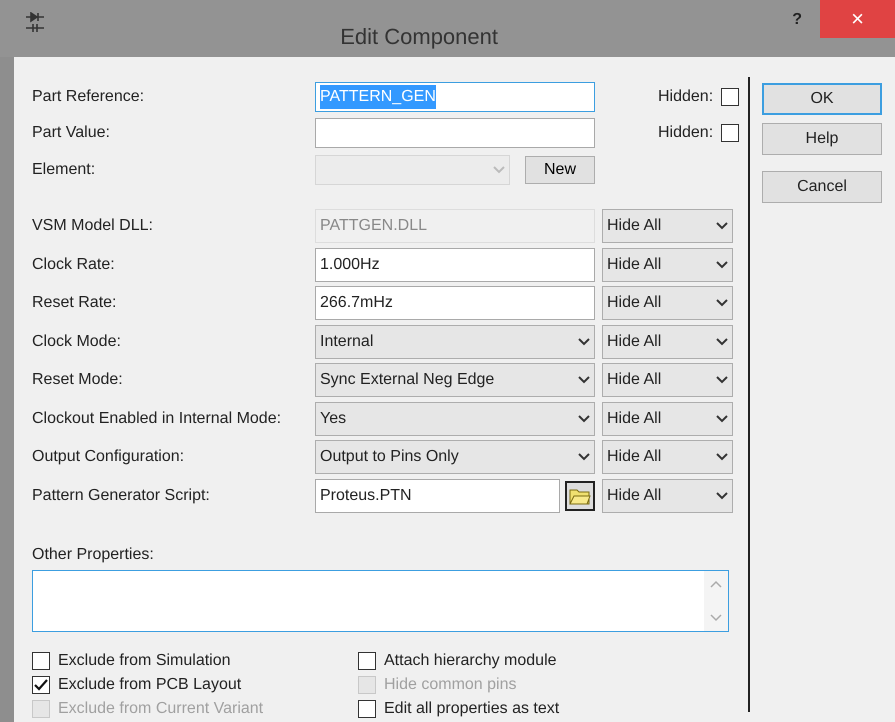  I want to click on text-field: 266.7mHz, so click(455, 303).